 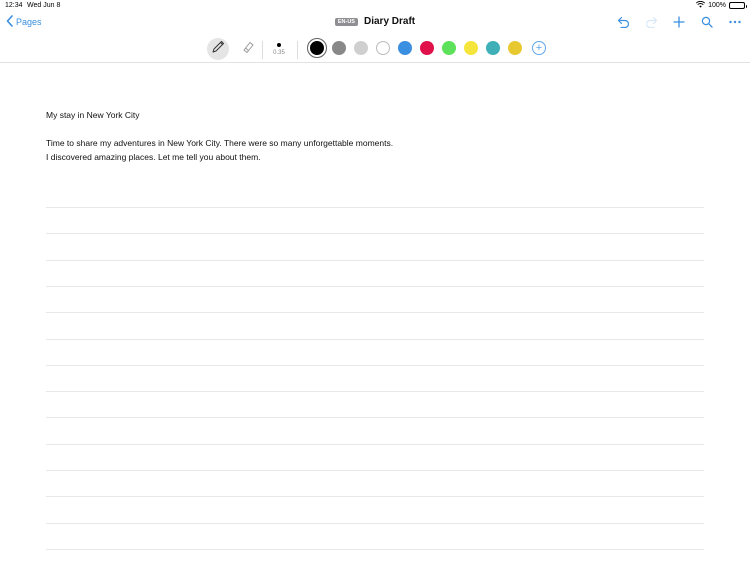 What do you see at coordinates (427, 48) in the screenshot?
I see `color-swatch-red` at bounding box center [427, 48].